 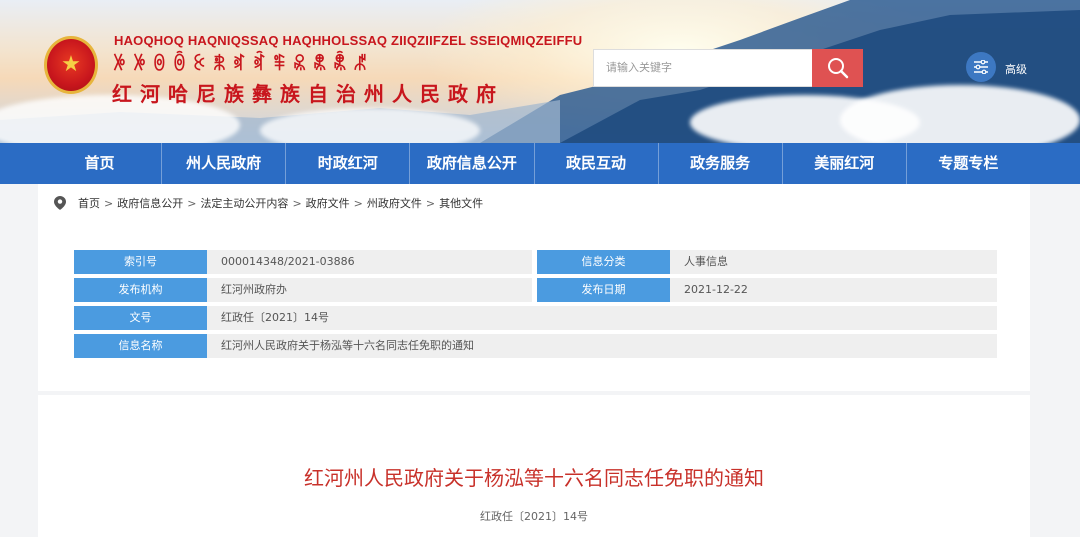 What do you see at coordinates (140, 290) in the screenshot?
I see `meta-label: 发布机构` at bounding box center [140, 290].